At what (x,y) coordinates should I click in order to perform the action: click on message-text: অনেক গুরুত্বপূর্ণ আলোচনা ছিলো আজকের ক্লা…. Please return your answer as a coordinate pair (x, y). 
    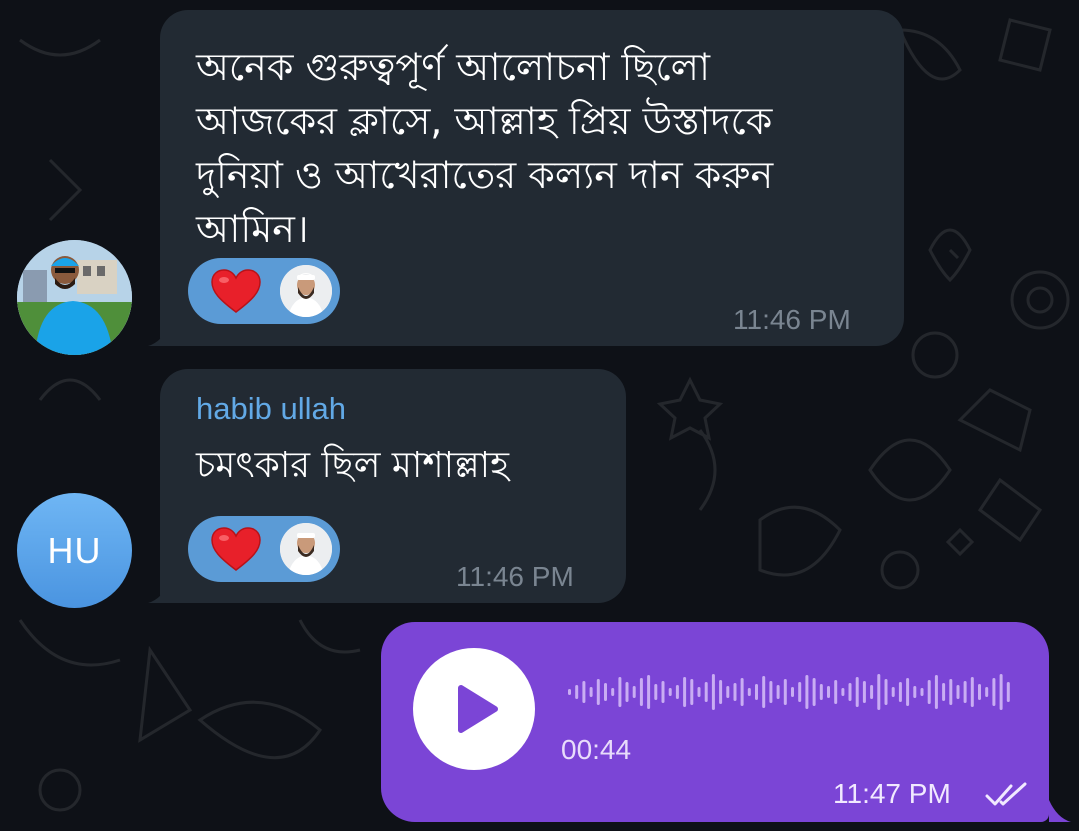
    Looking at the image, I should click on (485, 148).